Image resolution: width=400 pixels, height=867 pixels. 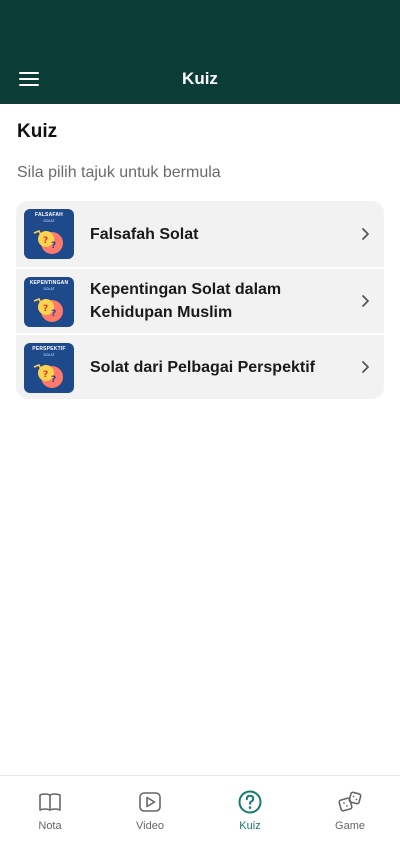 I want to click on quiz-topic-label: Solat dari Pelbagai Perspektif, so click(x=202, y=367).